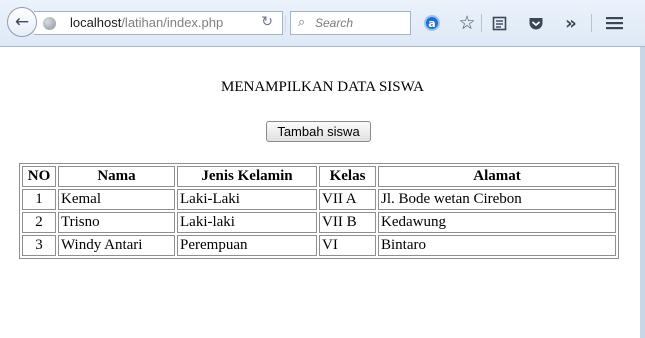  Describe the element at coordinates (39, 199) in the screenshot. I see `cell-no: 1` at that location.